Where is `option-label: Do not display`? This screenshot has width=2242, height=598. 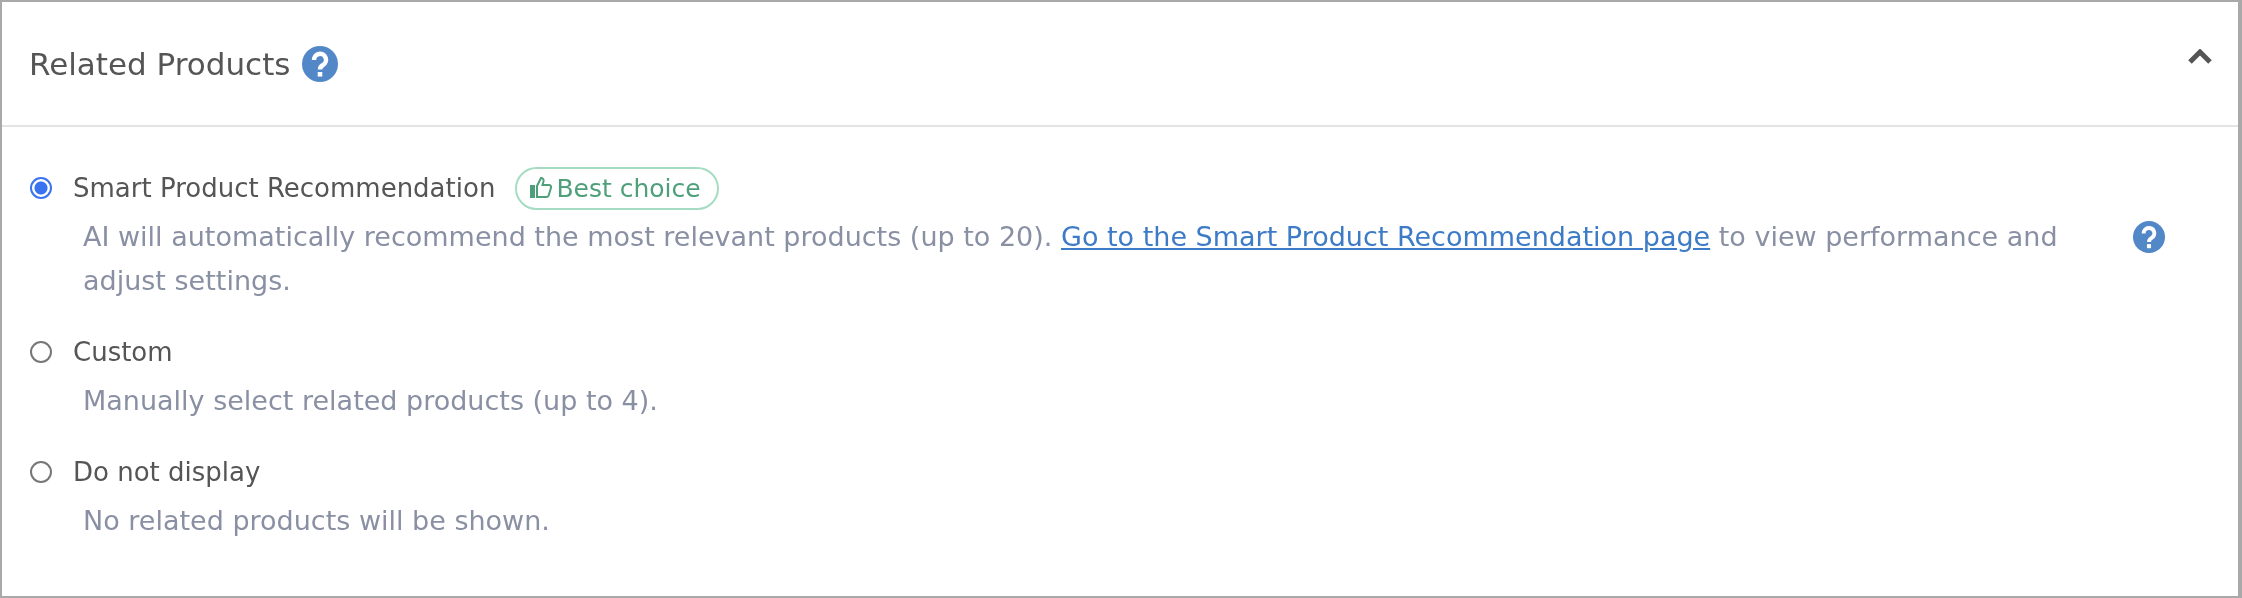 option-label: Do not display is located at coordinates (167, 472).